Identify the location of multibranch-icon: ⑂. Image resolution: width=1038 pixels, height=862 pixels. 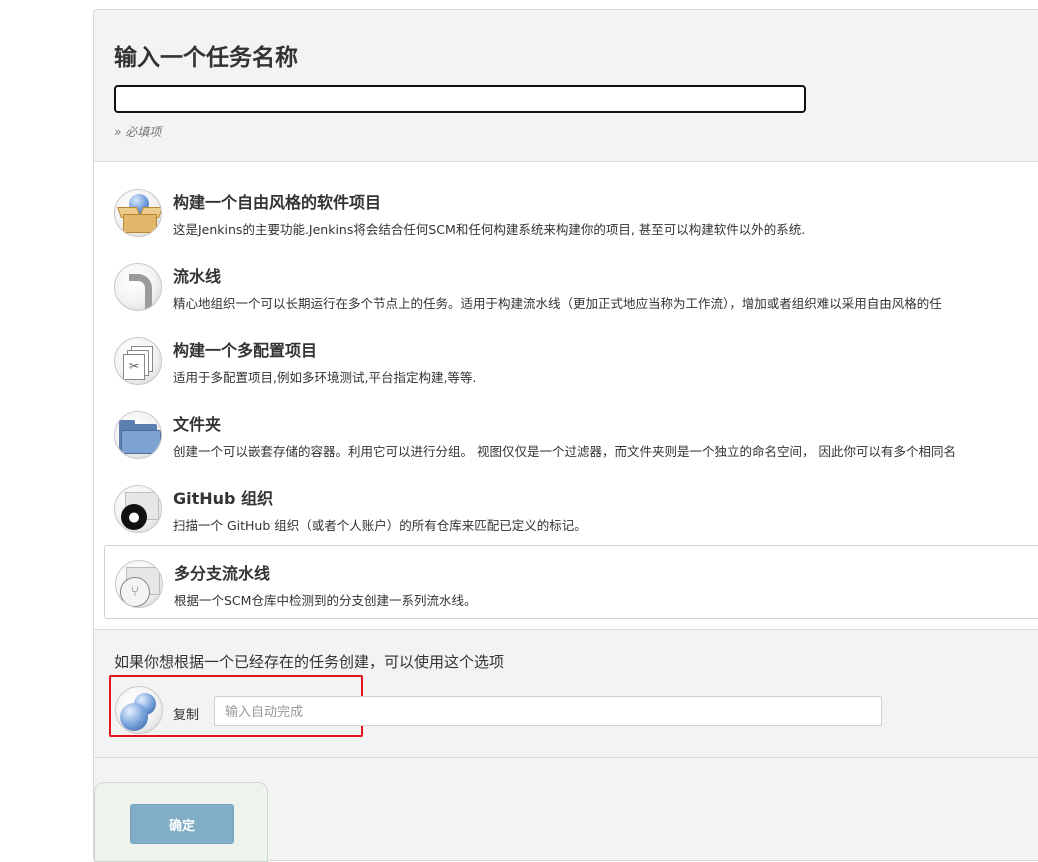
(139, 584).